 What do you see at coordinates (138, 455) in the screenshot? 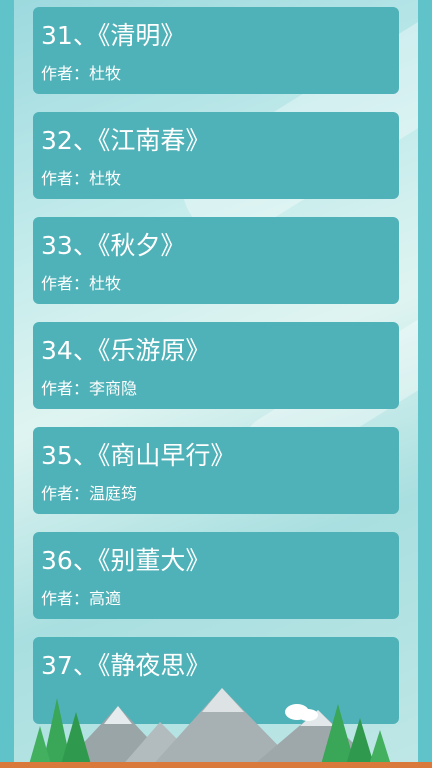
I see `poem-title: 35、《商山早行》` at bounding box center [138, 455].